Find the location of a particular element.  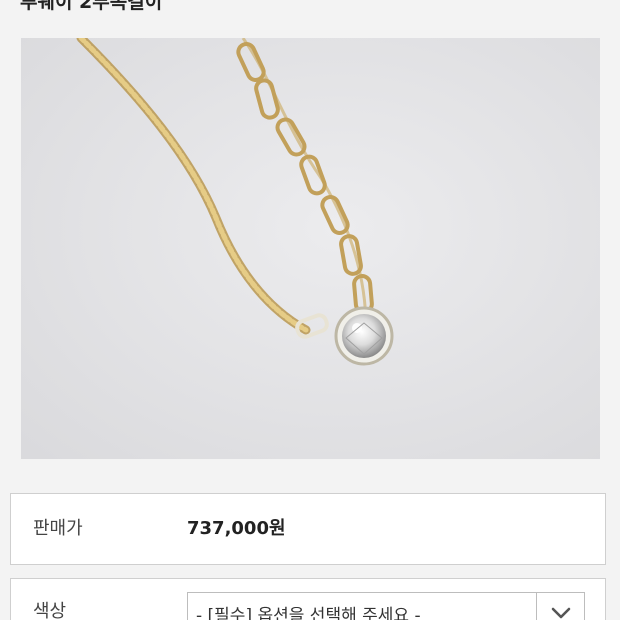

price-value: 737,000원 is located at coordinates (236, 528).